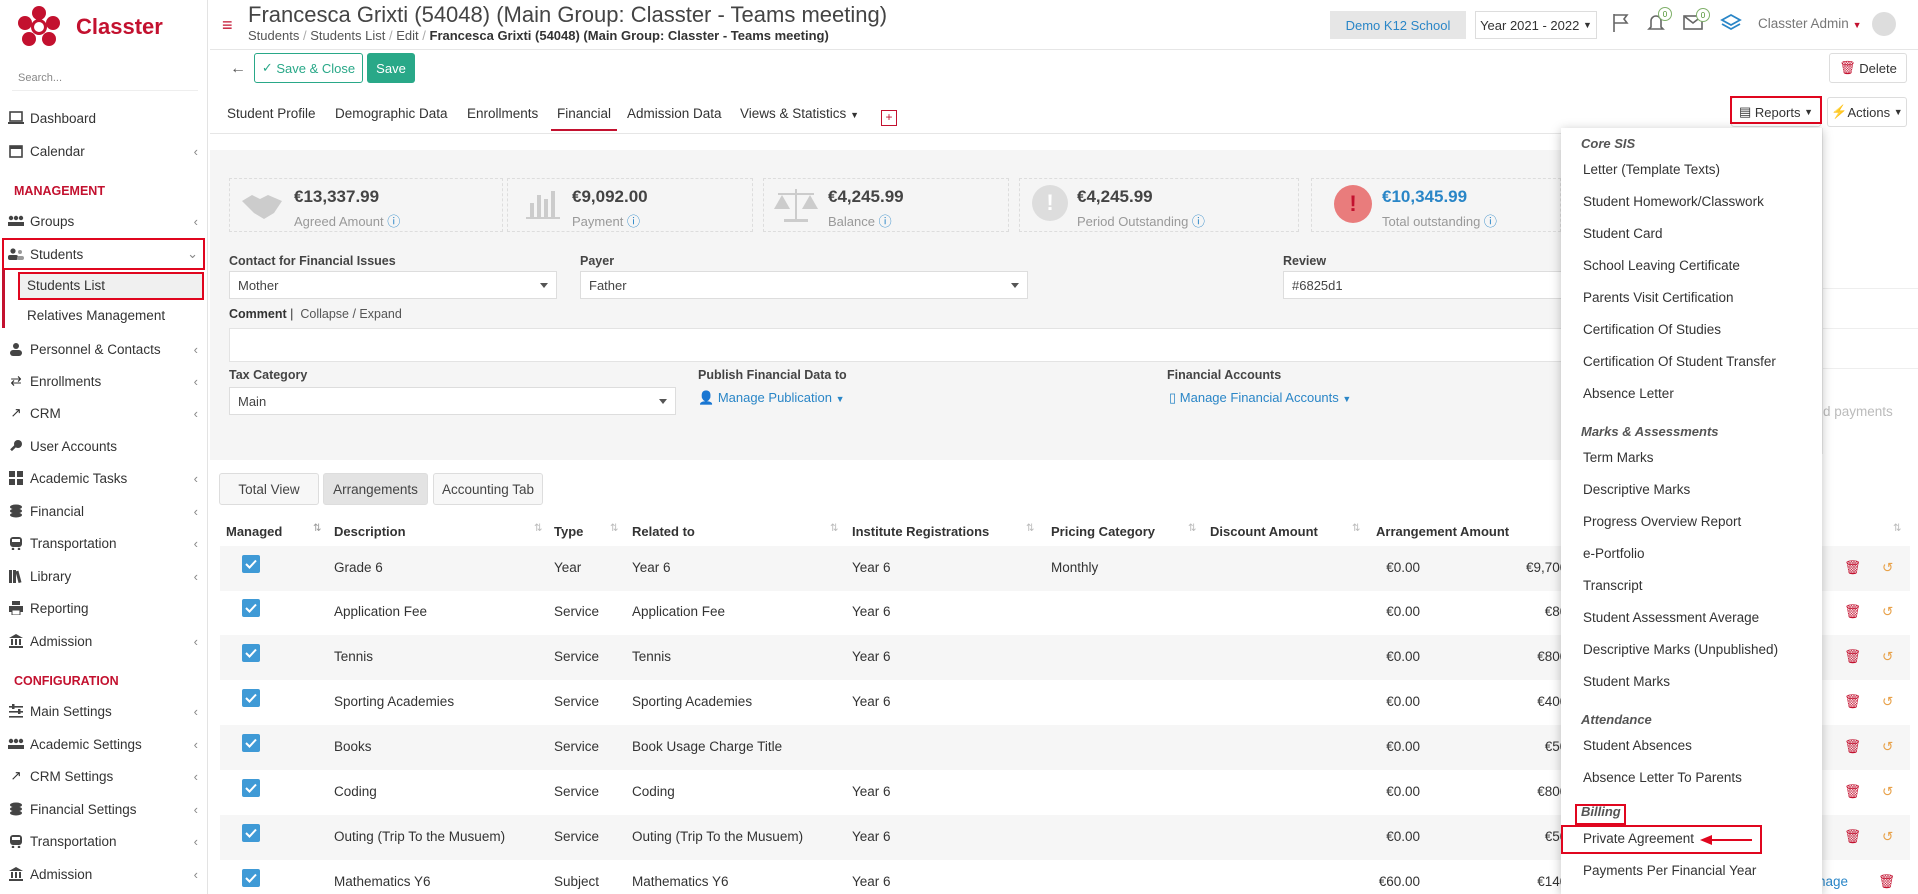  Describe the element at coordinates (1652, 329) in the screenshot. I see `dropdown-item: Certification Of Studies` at that location.